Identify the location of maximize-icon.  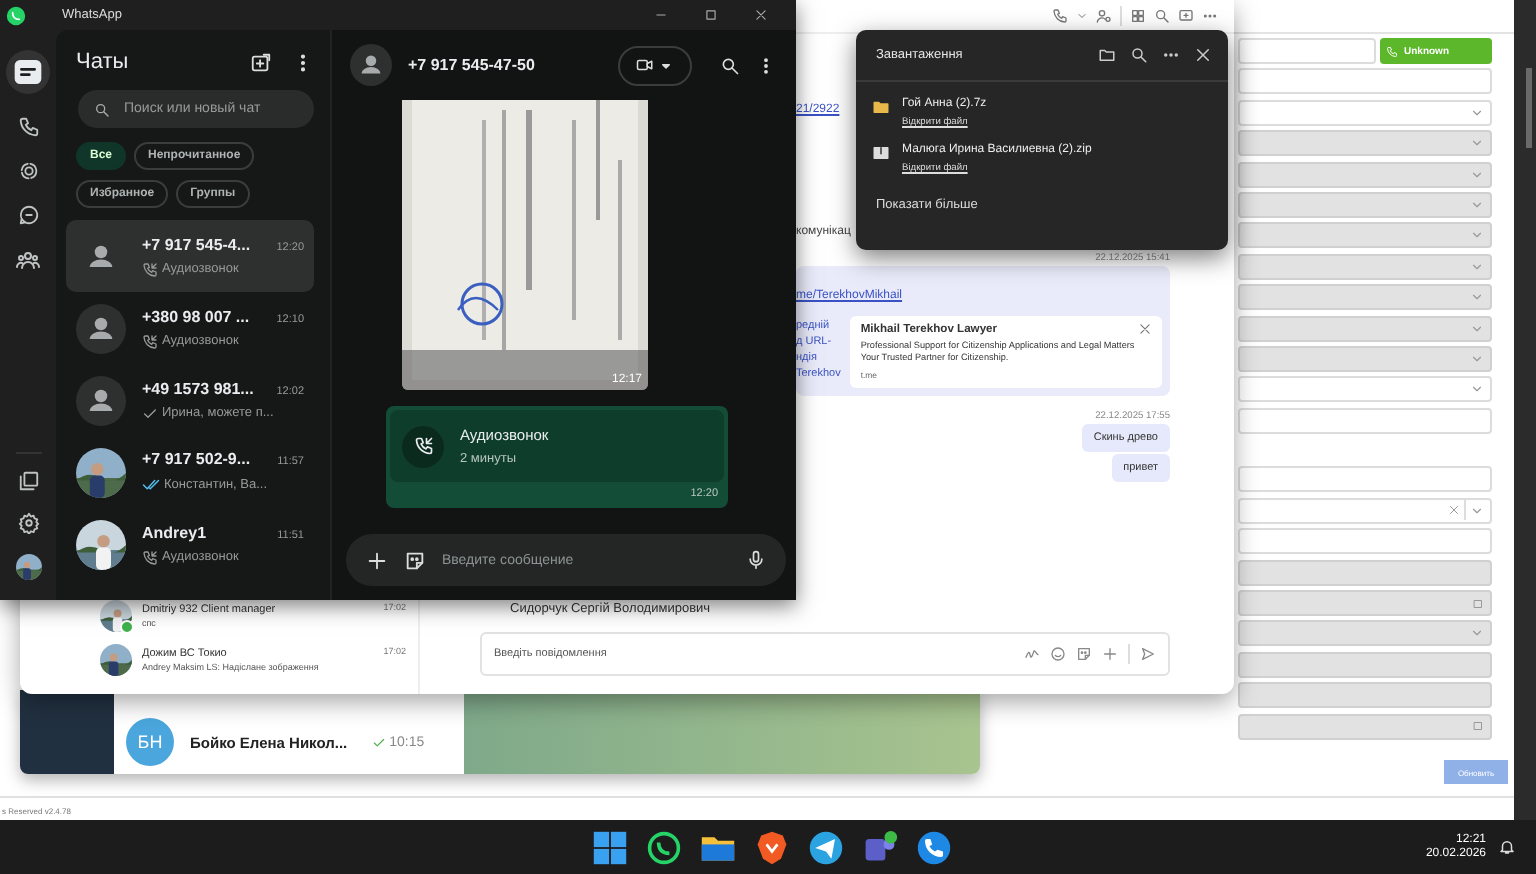
(711, 15).